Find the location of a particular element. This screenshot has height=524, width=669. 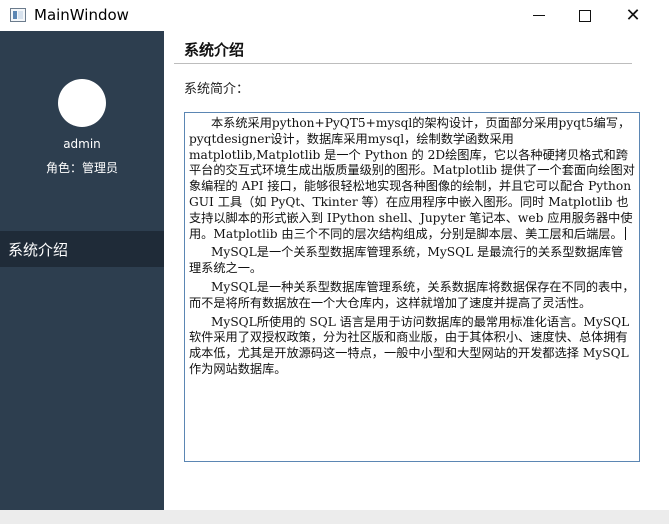

page-title: 系统介绍 is located at coordinates (214, 50).